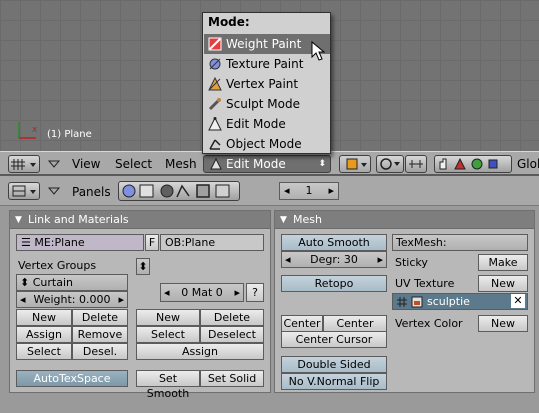 The width and height of the screenshot is (539, 413). What do you see at coordinates (168, 317) in the screenshot?
I see `material-new-button: New` at bounding box center [168, 317].